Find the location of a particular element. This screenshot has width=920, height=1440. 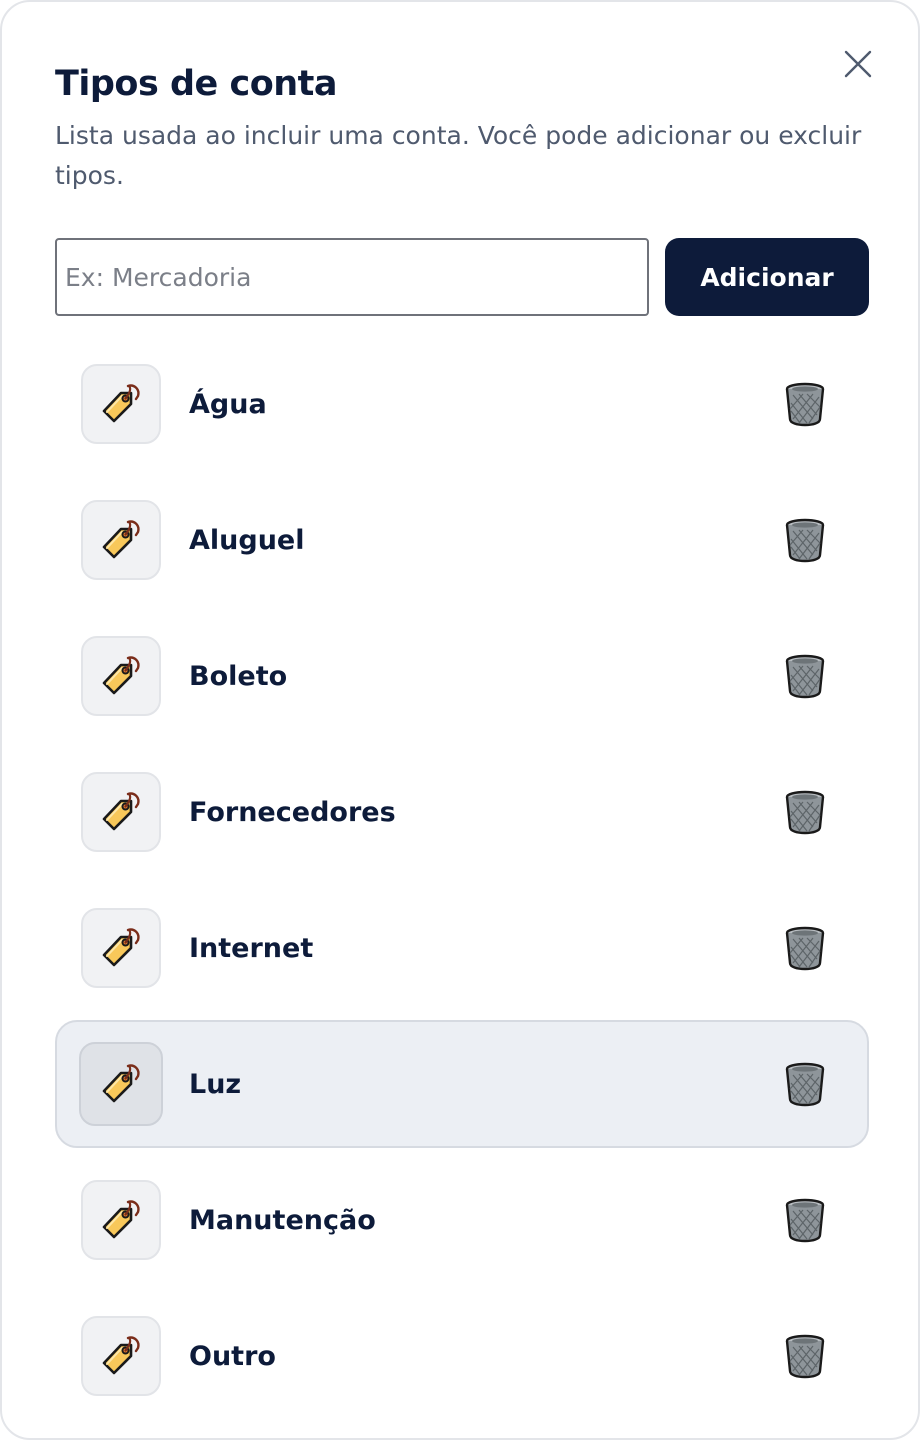

type-label: Fornecedores is located at coordinates (292, 812).